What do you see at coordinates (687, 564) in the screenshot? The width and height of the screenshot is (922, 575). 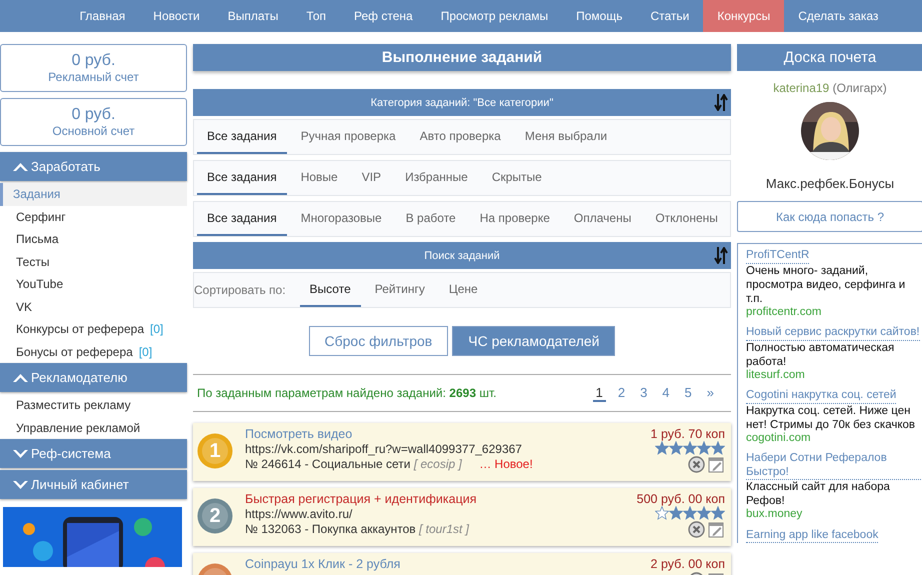 I see `task-price: 2 руб. 00 коп` at bounding box center [687, 564].